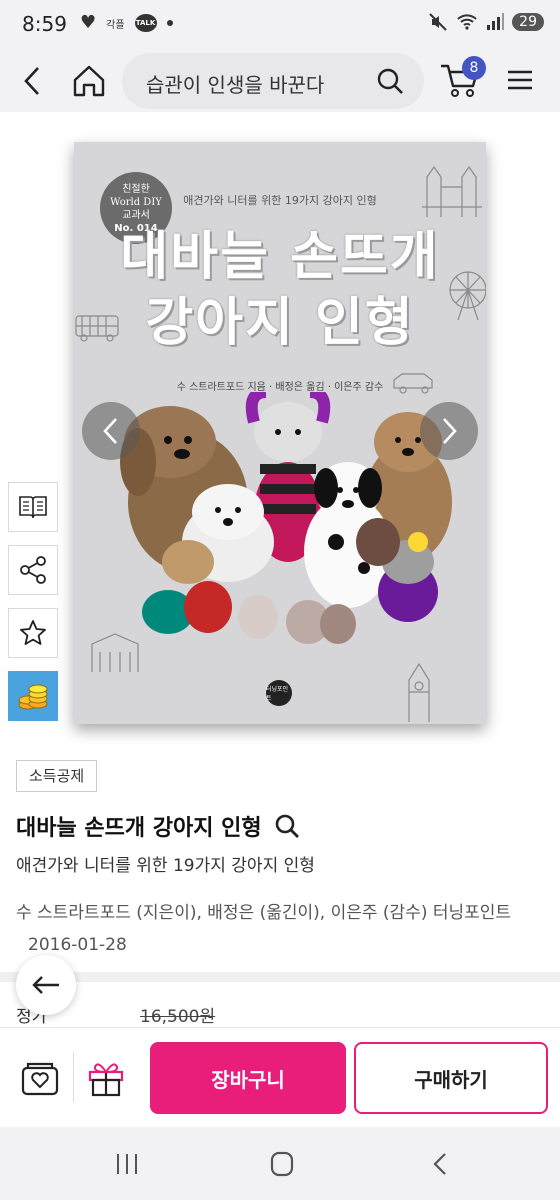 This screenshot has height=1200, width=560. What do you see at coordinates (248, 1078) in the screenshot?
I see `add-to-cart-button: 장바구니` at bounding box center [248, 1078].